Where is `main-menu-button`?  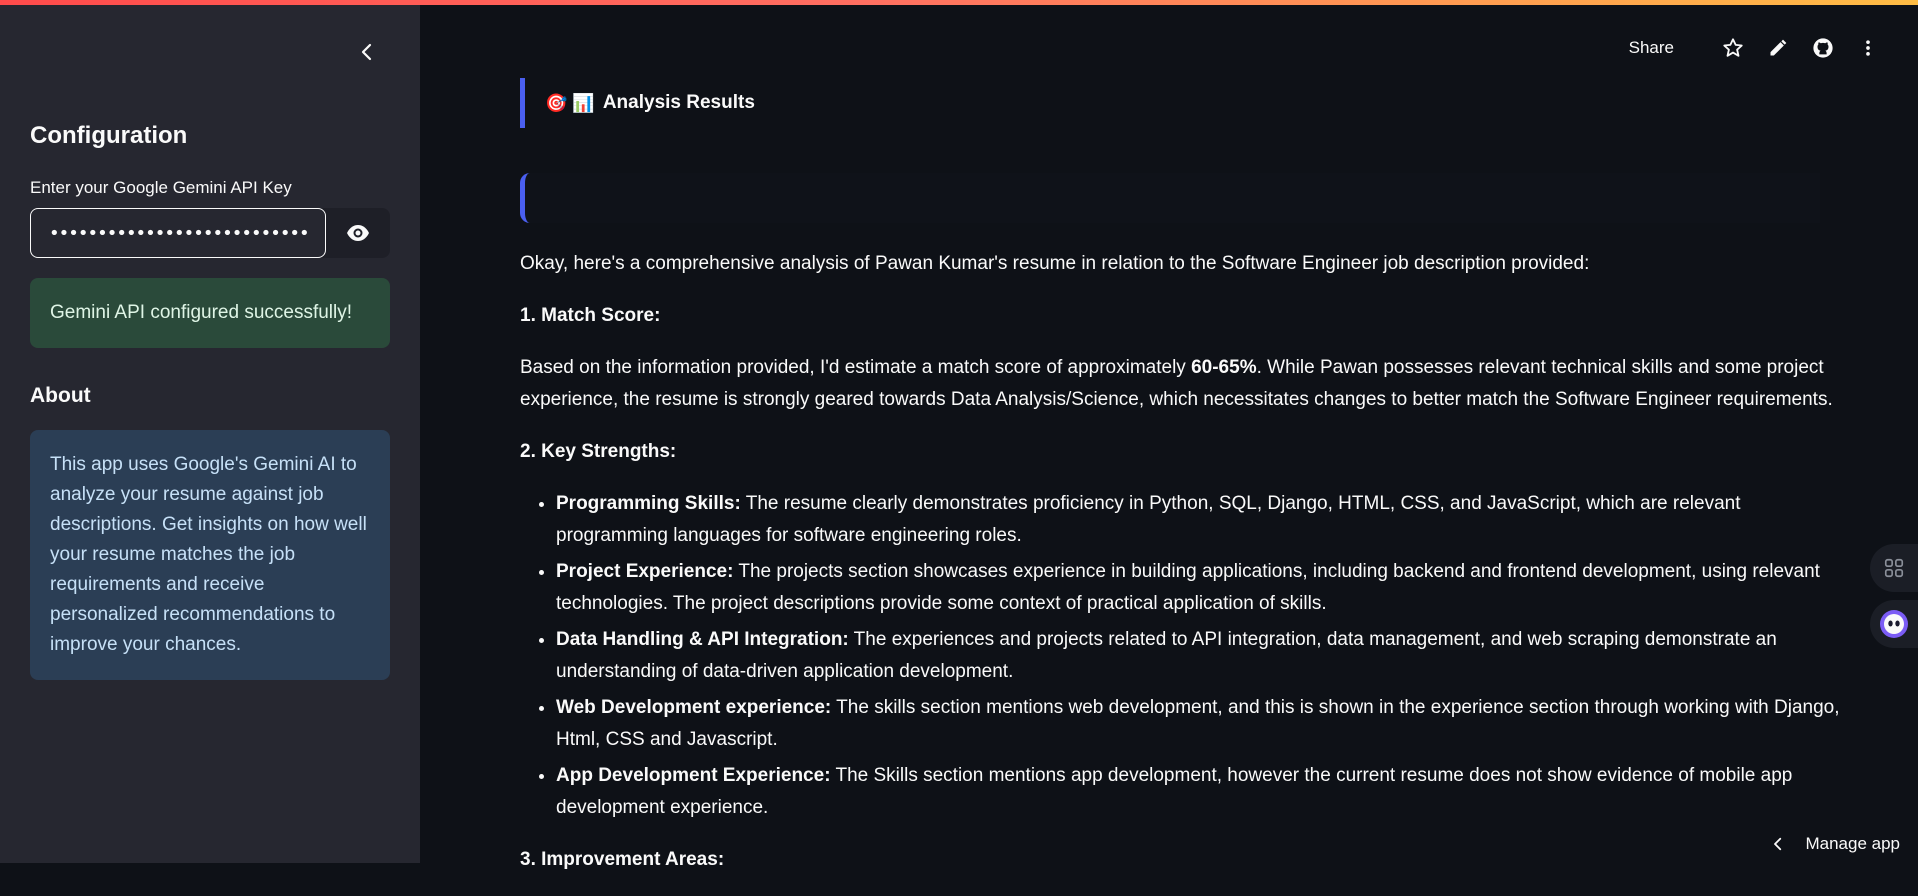
main-menu-button is located at coordinates (1868, 48).